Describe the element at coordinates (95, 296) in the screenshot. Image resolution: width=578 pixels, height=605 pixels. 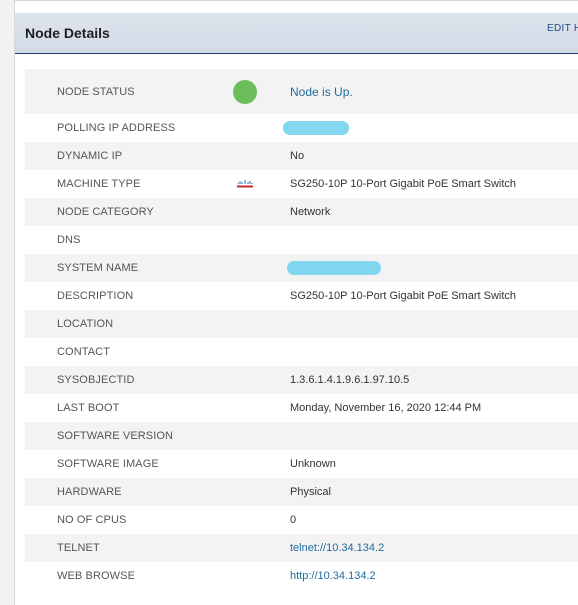
I see `row-label: DESCRIPTION` at that location.